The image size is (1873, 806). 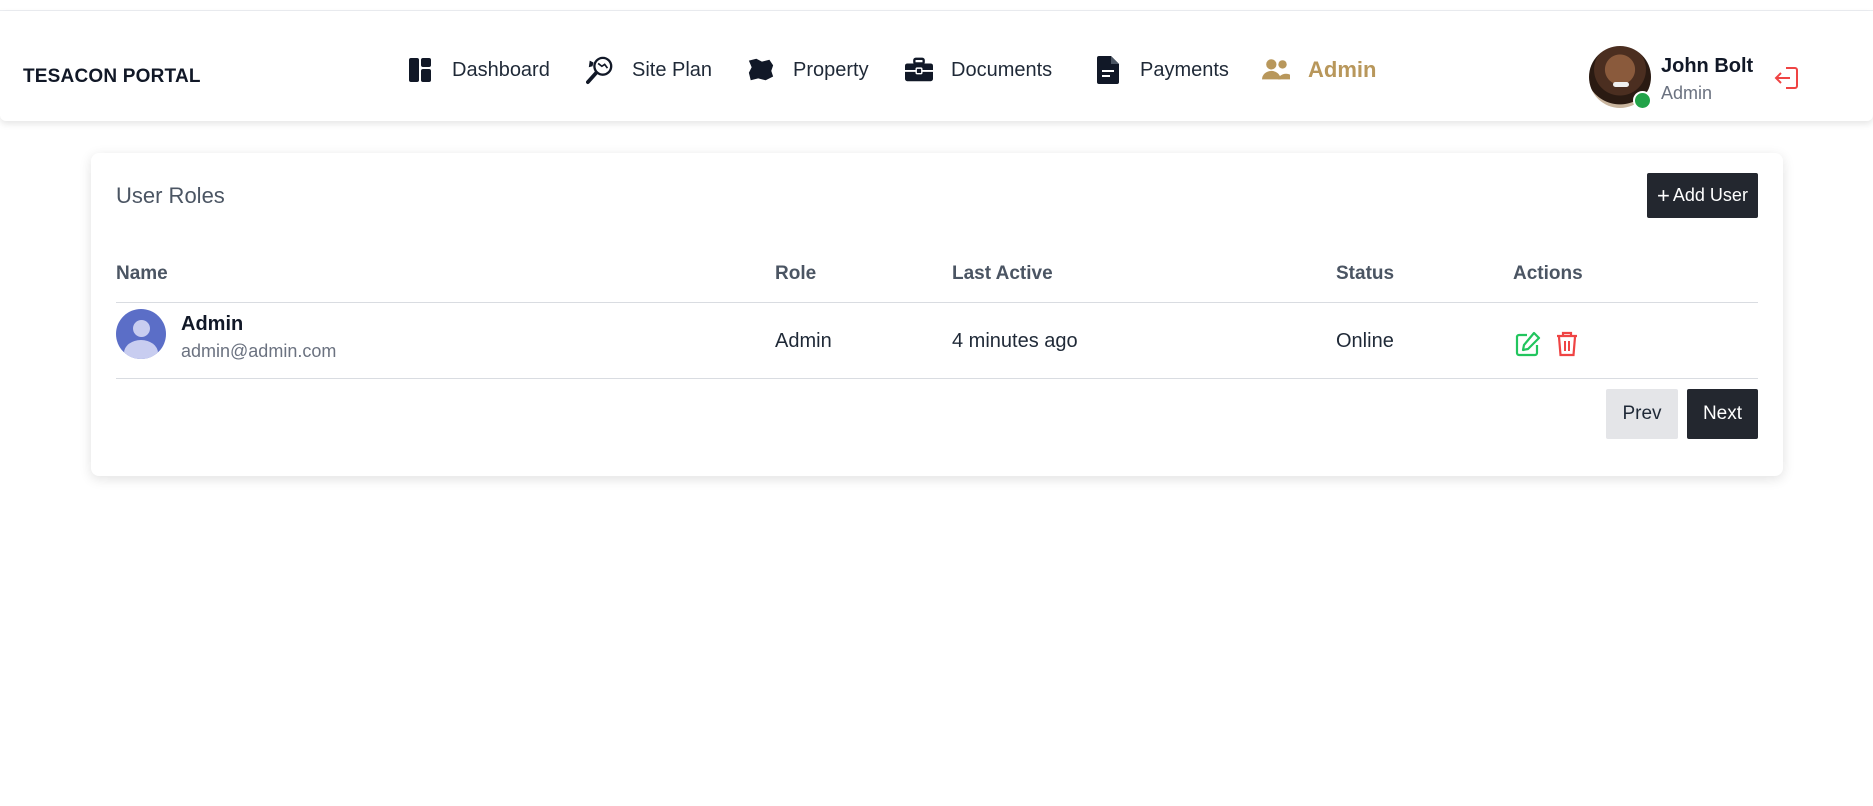 I want to click on user-name: John Bolt, so click(x=1707, y=66).